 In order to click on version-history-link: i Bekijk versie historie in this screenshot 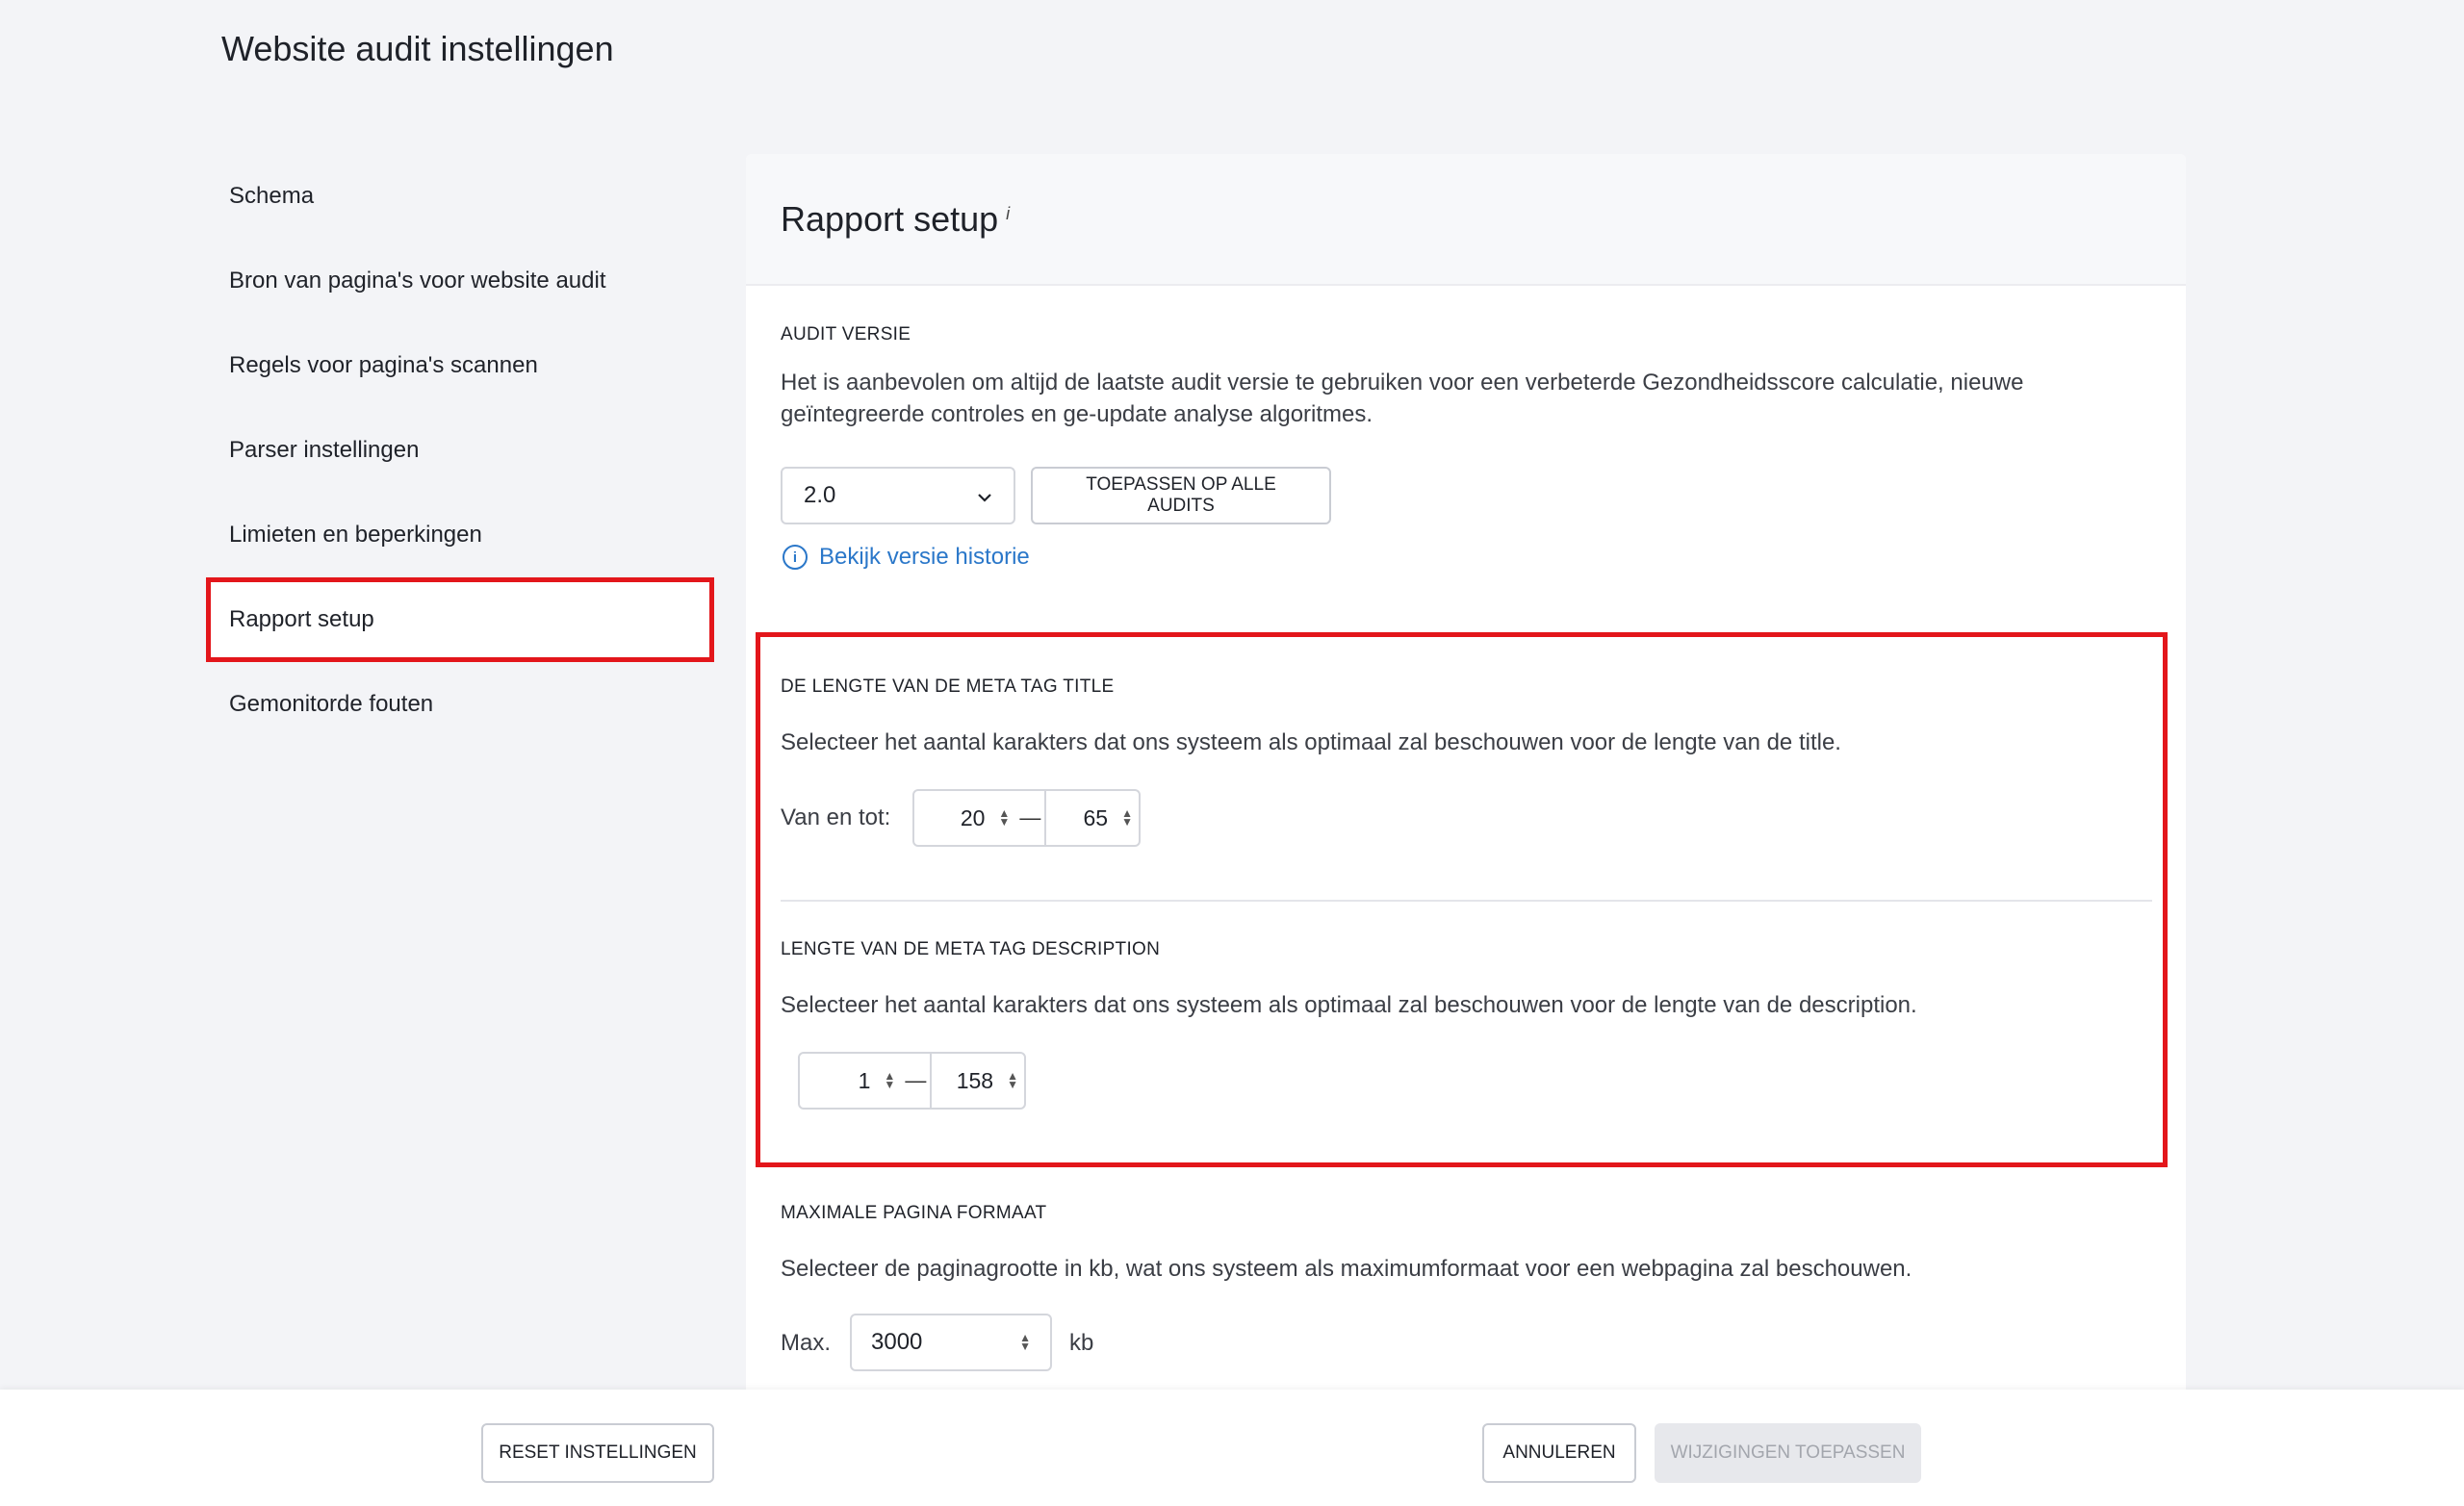, I will do `click(906, 557)`.